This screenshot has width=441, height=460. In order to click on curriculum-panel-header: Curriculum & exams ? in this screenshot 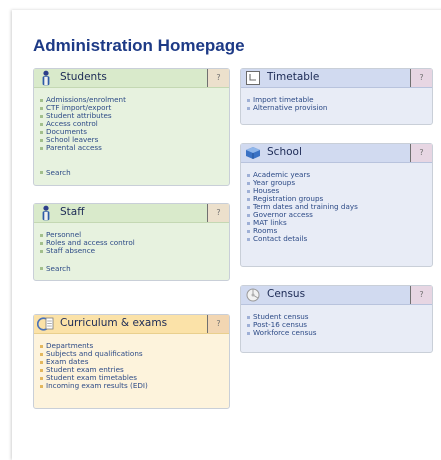, I will do `click(131, 324)`.